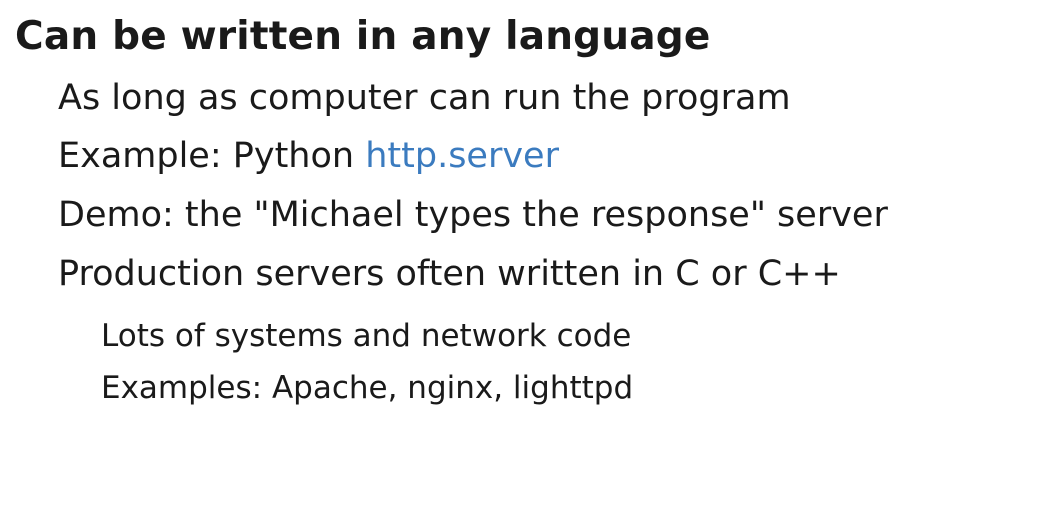 This screenshot has height=528, width=1058. I want to click on bullet-prefix: Example: Python, so click(212, 156).